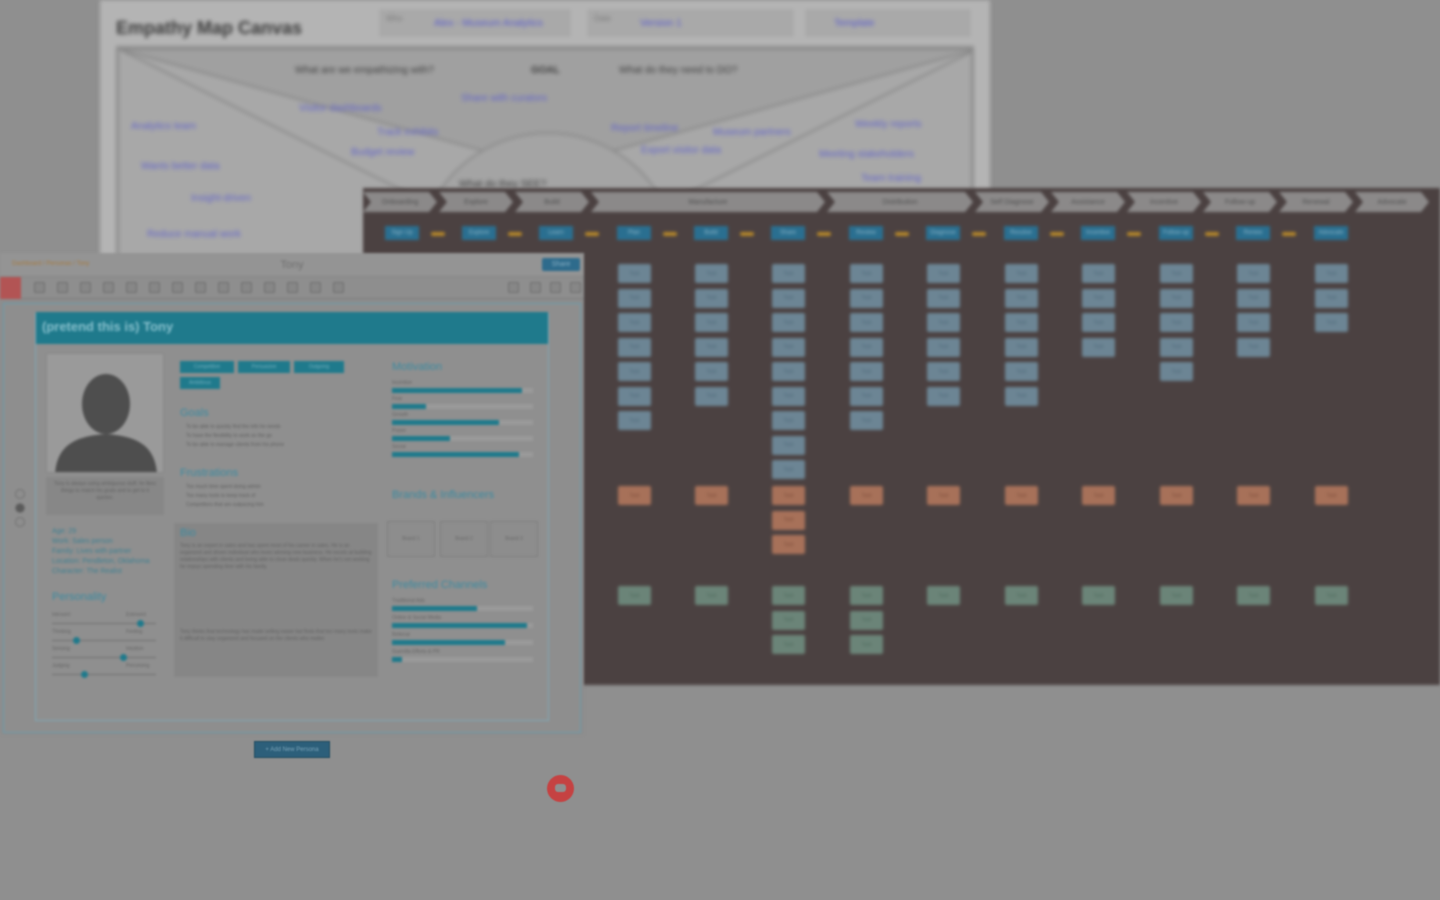  Describe the element at coordinates (338, 287) in the screenshot. I see `grid-icon` at that location.